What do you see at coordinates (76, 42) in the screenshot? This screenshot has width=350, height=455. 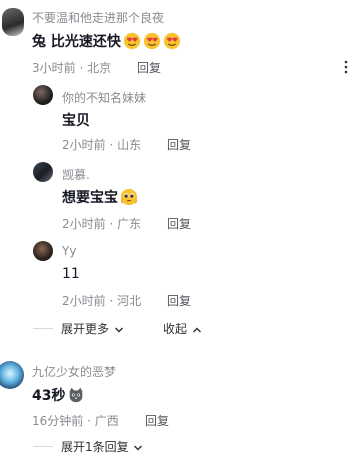 I see `comment-text-content: 兔 比光速还快` at bounding box center [76, 42].